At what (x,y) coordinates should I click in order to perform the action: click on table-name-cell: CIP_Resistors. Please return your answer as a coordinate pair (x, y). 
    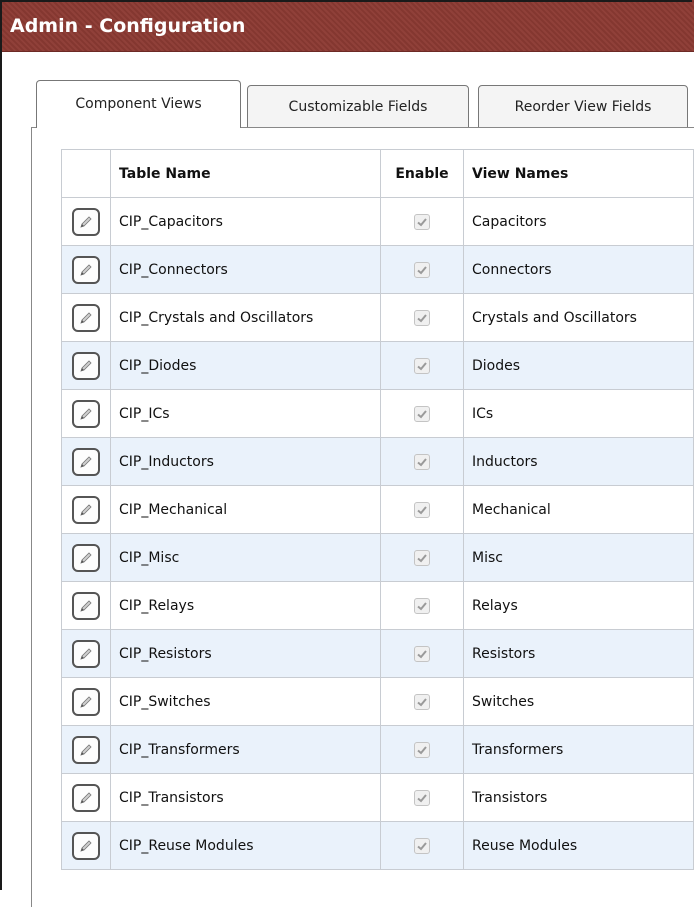
    Looking at the image, I should click on (245, 653).